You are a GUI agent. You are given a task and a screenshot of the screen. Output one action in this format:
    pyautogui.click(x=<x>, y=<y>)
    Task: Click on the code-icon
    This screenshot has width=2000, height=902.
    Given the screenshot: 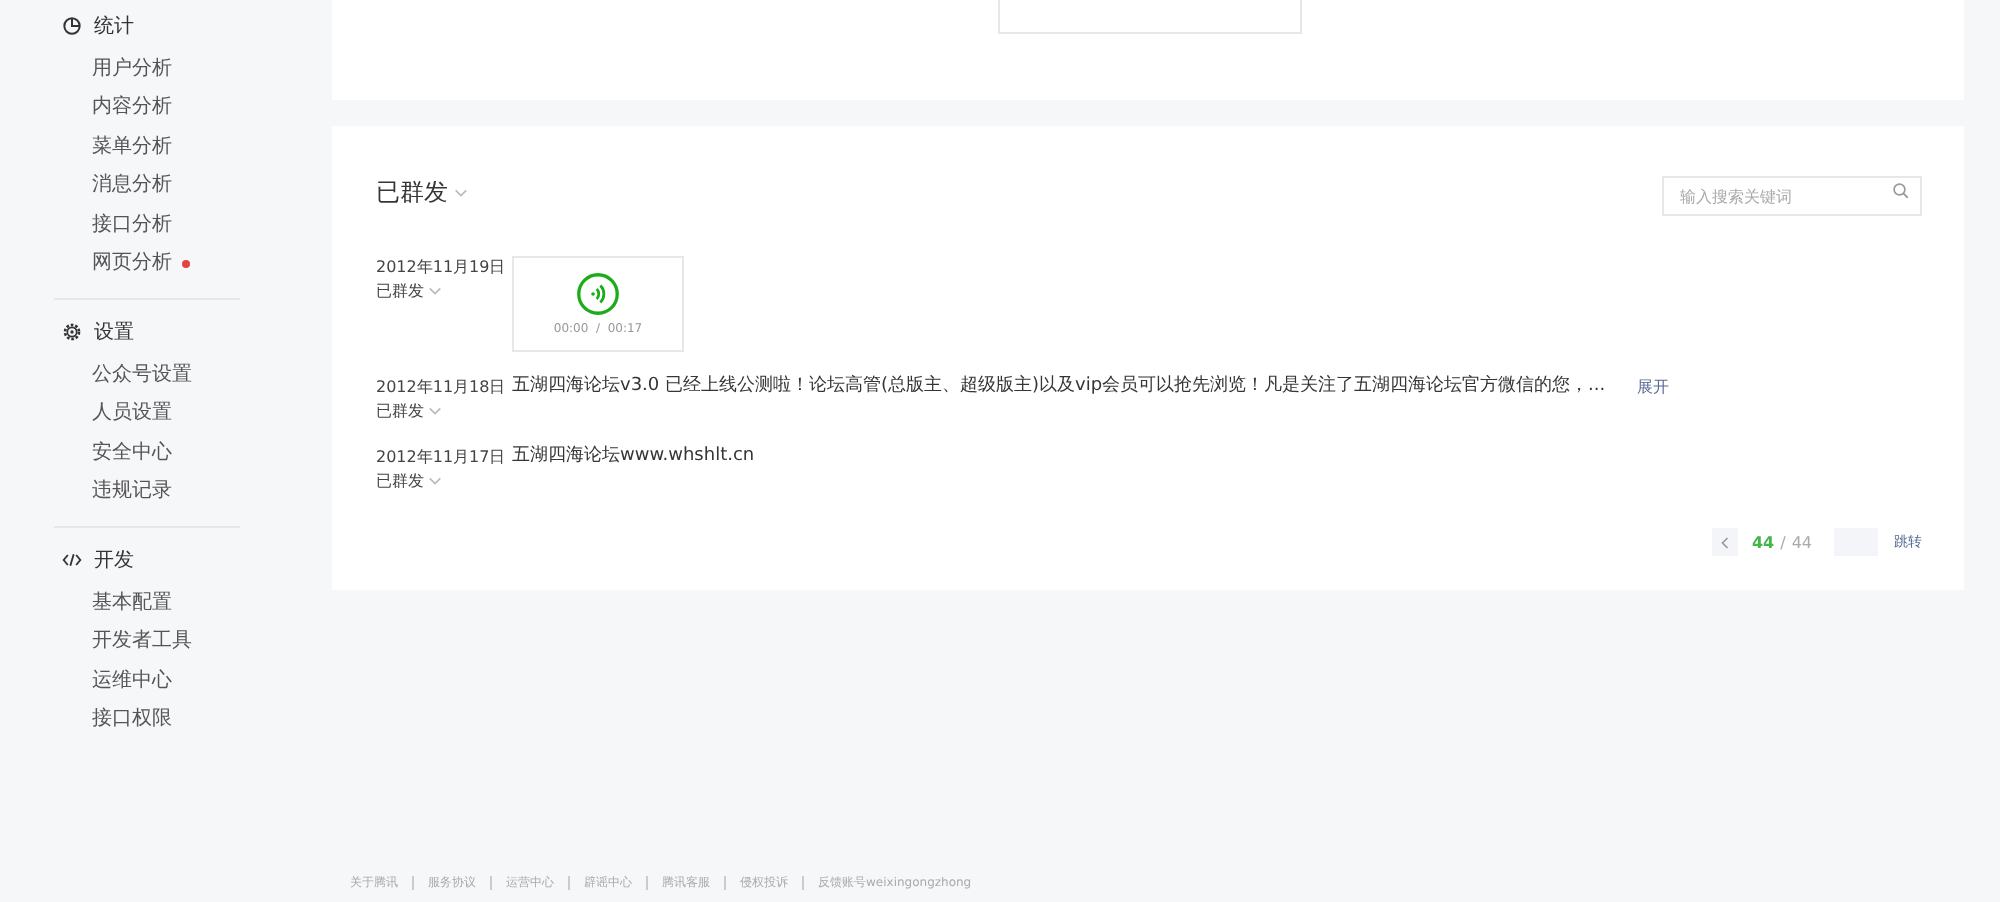 What is the action you would take?
    pyautogui.click(x=72, y=560)
    